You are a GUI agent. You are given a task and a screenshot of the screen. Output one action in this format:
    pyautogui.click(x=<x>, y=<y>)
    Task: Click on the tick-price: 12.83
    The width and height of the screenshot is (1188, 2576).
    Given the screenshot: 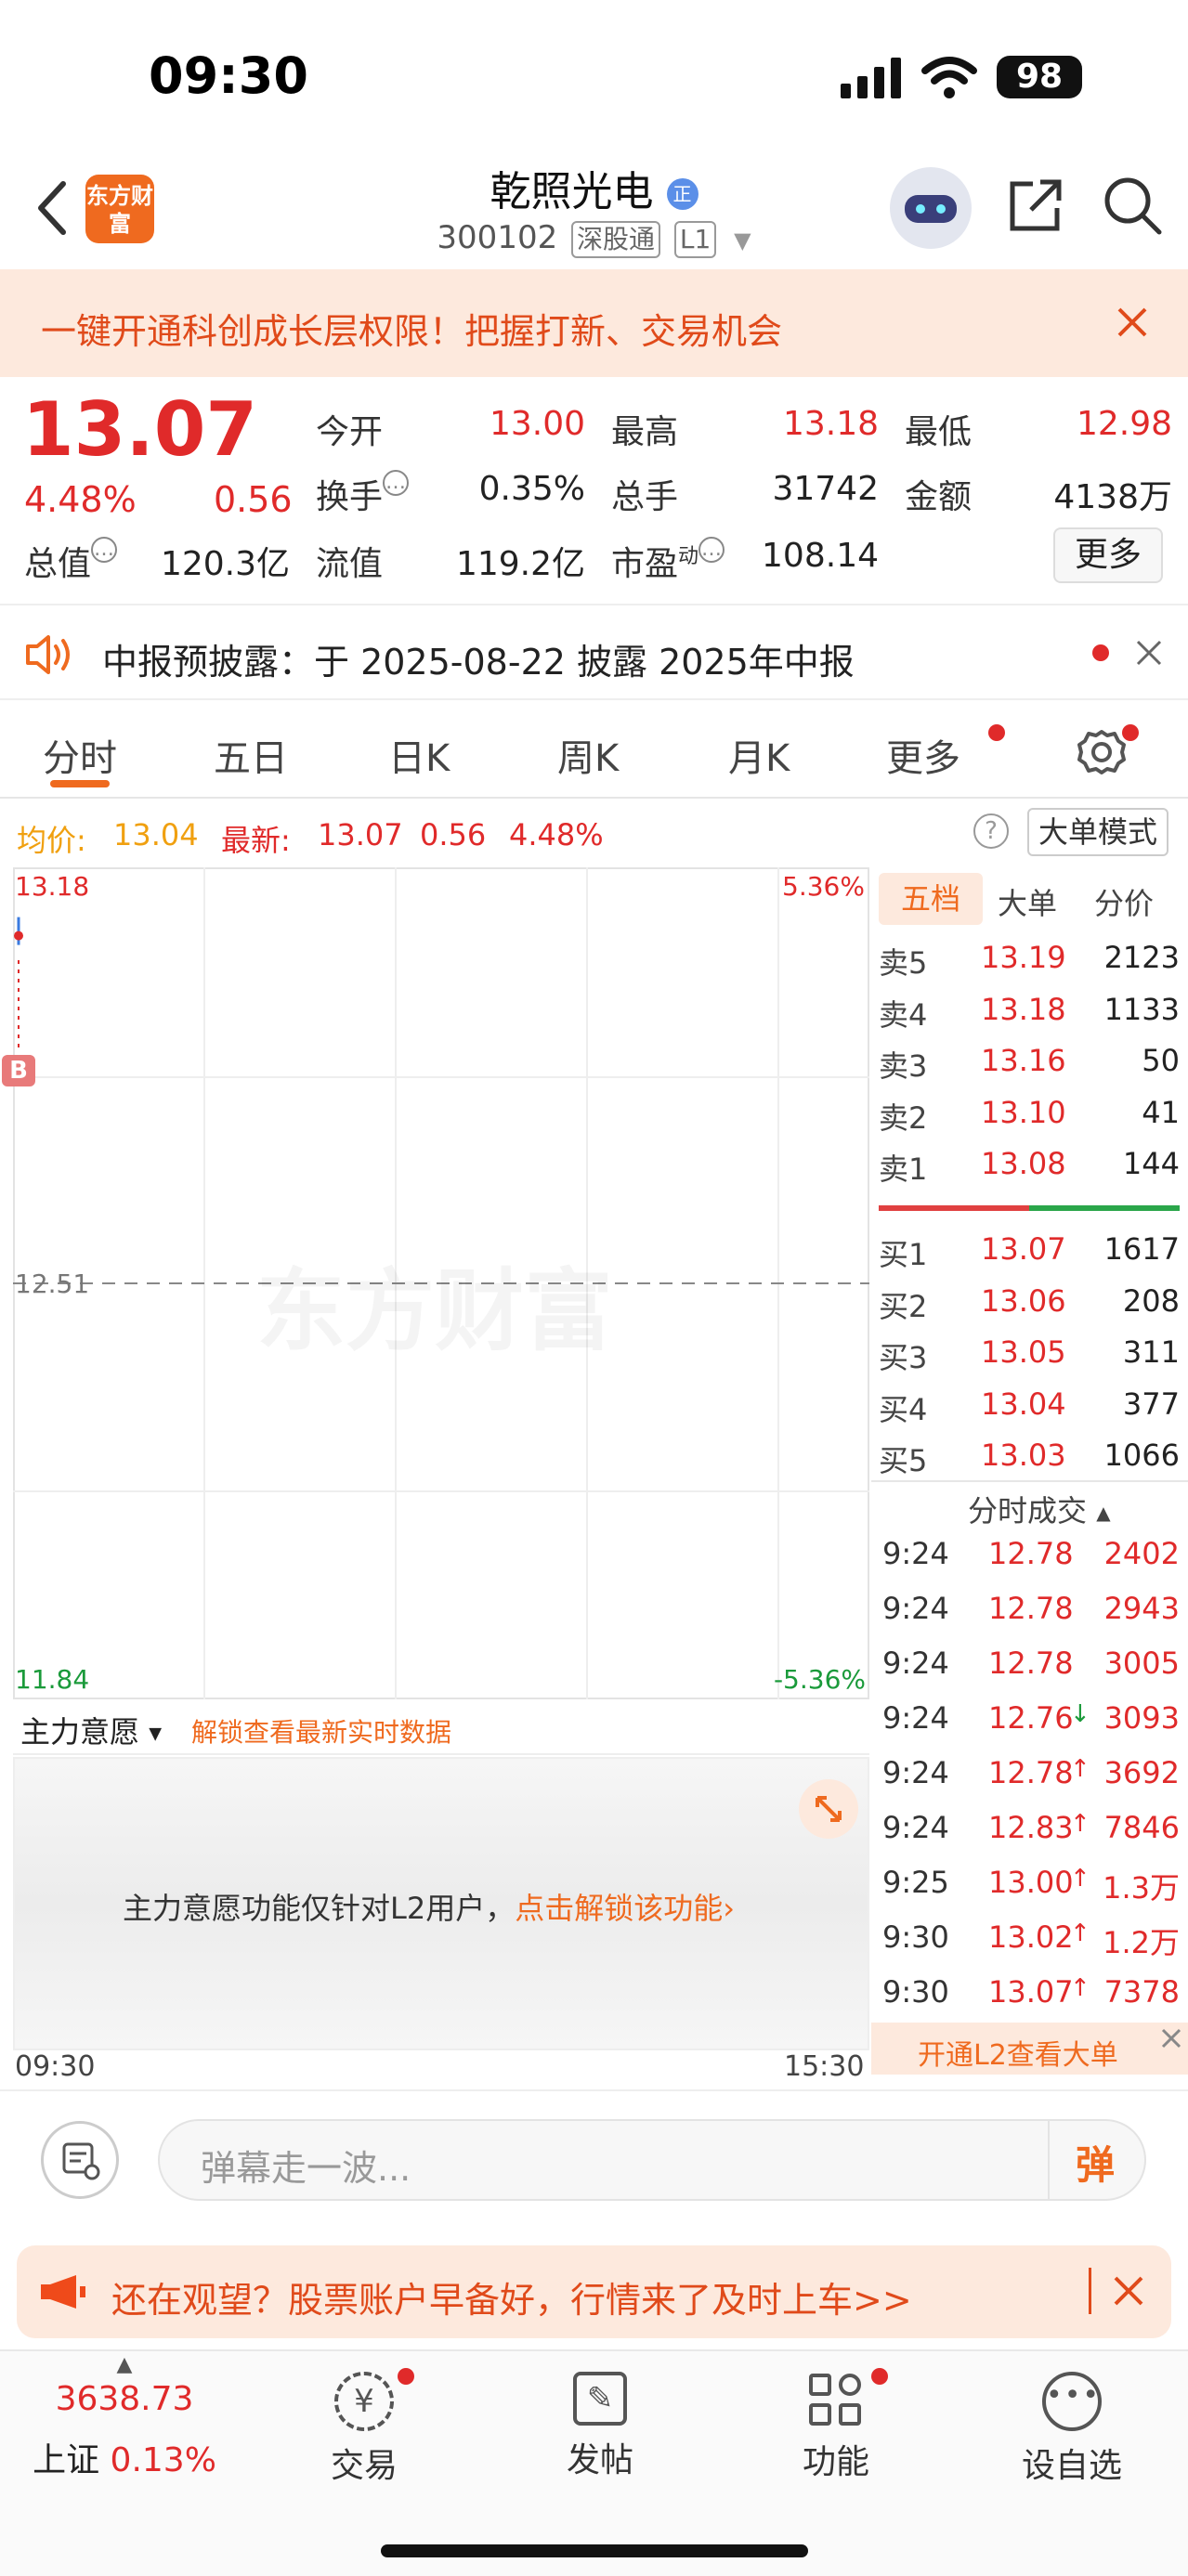 What is the action you would take?
    pyautogui.click(x=1031, y=1827)
    